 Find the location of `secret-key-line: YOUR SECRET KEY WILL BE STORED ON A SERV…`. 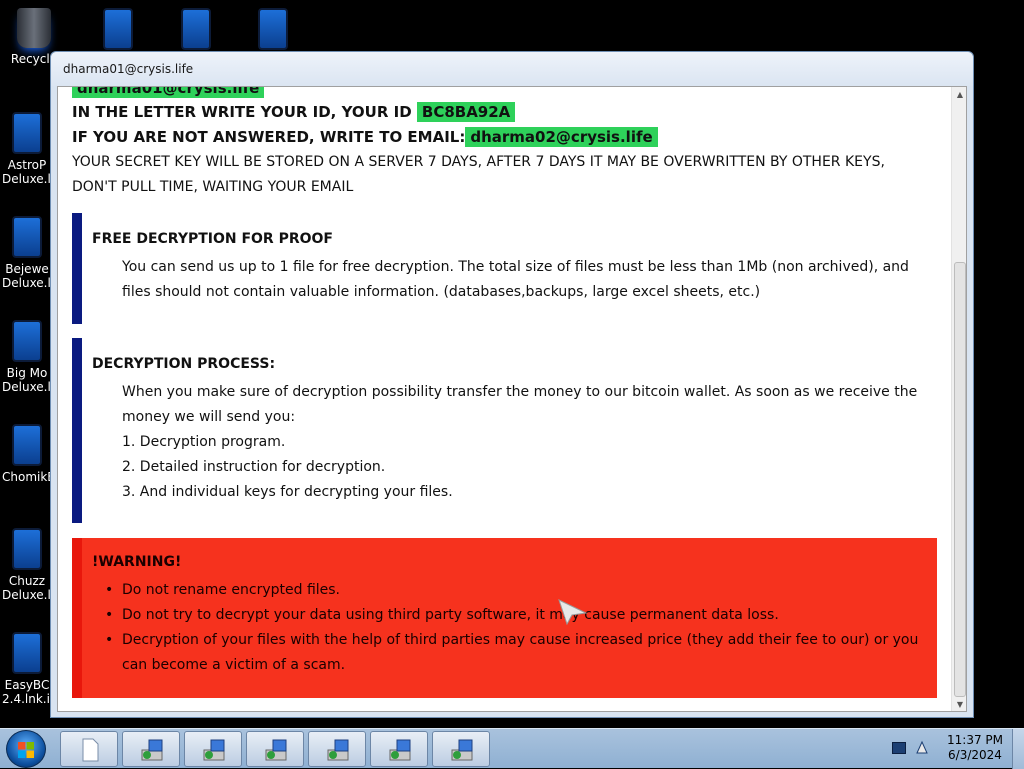

secret-key-line: YOUR SECRET KEY WILL BE STORED ON A SERV… is located at coordinates (478, 162).